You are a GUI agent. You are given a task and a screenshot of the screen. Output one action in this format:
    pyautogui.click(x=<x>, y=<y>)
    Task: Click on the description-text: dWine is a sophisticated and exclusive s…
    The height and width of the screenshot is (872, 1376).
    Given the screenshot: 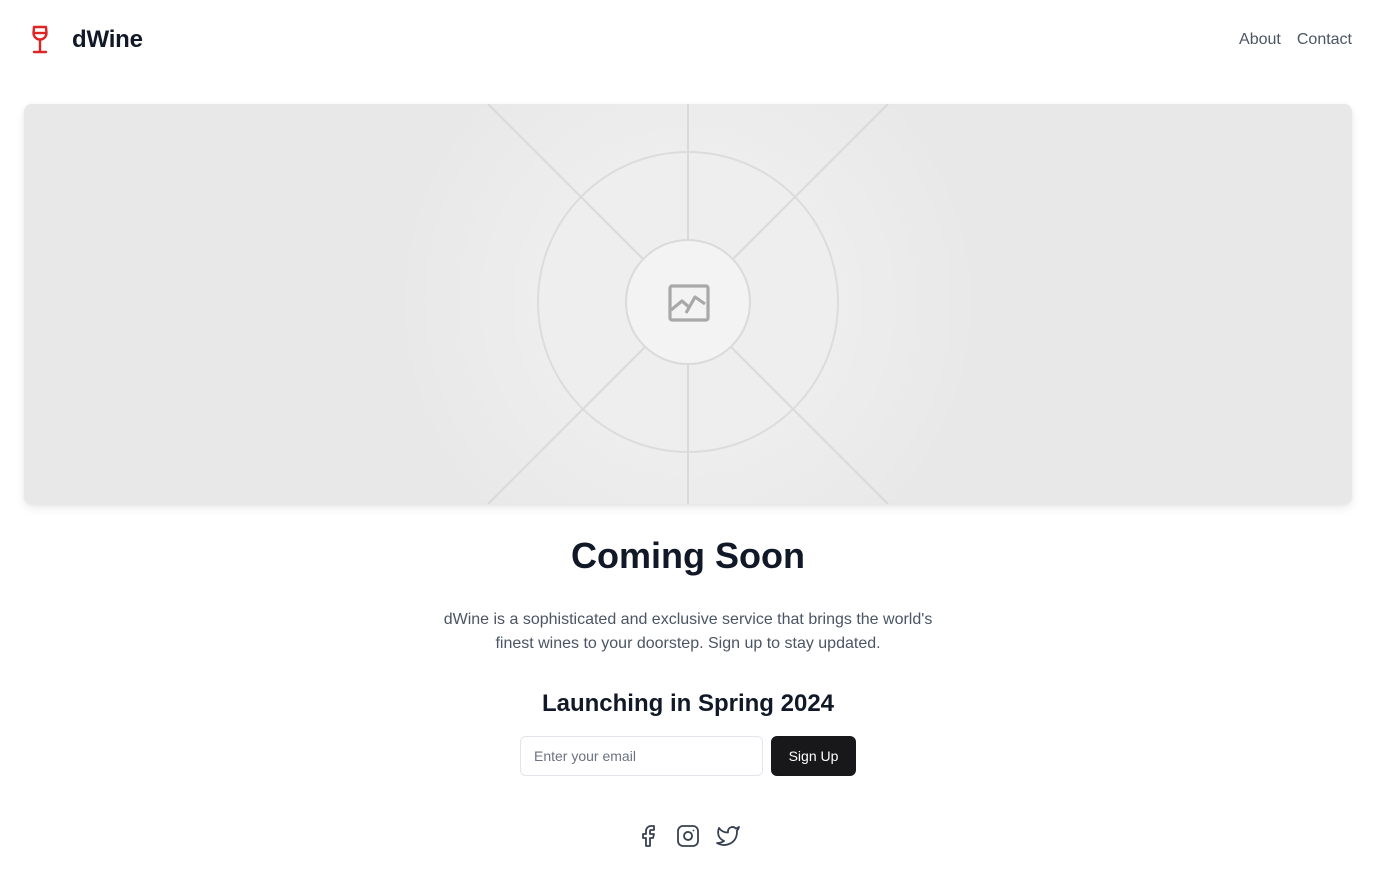 What is the action you would take?
    pyautogui.click(x=688, y=631)
    